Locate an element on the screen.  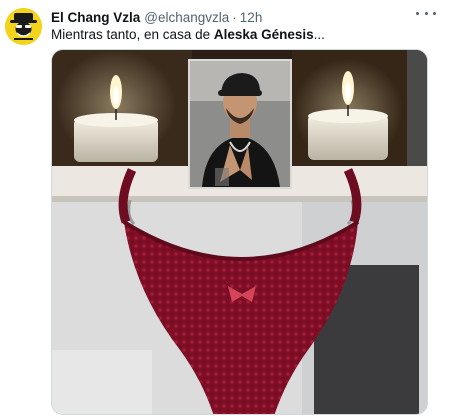
avatar is located at coordinates (23, 26).